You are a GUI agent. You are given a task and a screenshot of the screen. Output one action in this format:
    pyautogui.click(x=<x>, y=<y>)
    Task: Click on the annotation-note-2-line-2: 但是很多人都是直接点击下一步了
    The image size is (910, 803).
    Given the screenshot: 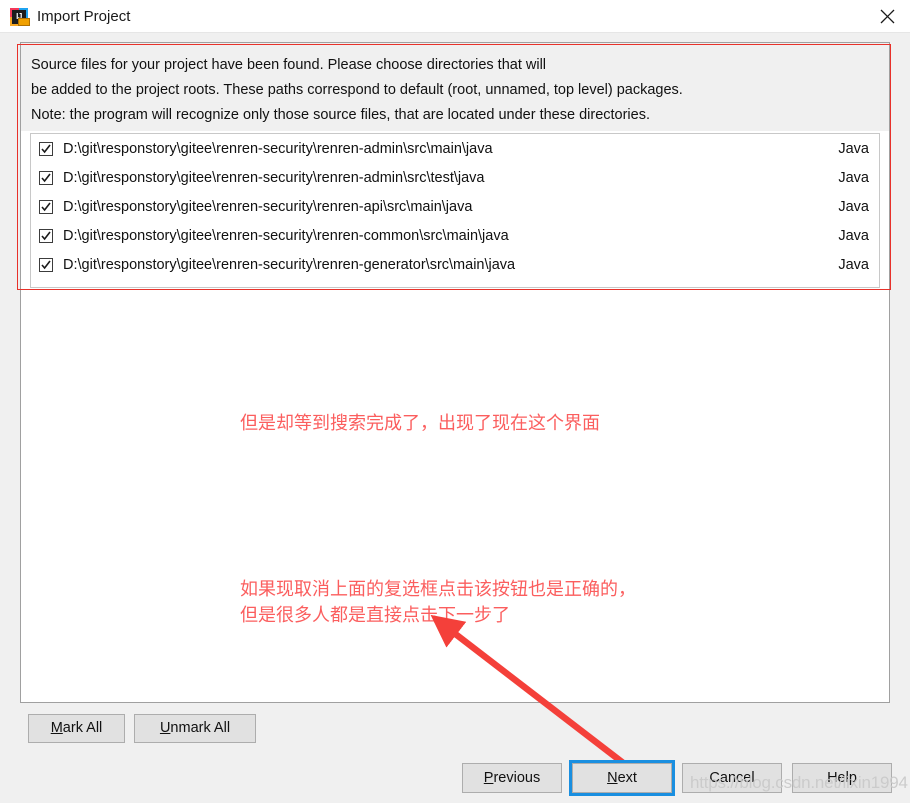 What is the action you would take?
    pyautogui.click(x=375, y=615)
    